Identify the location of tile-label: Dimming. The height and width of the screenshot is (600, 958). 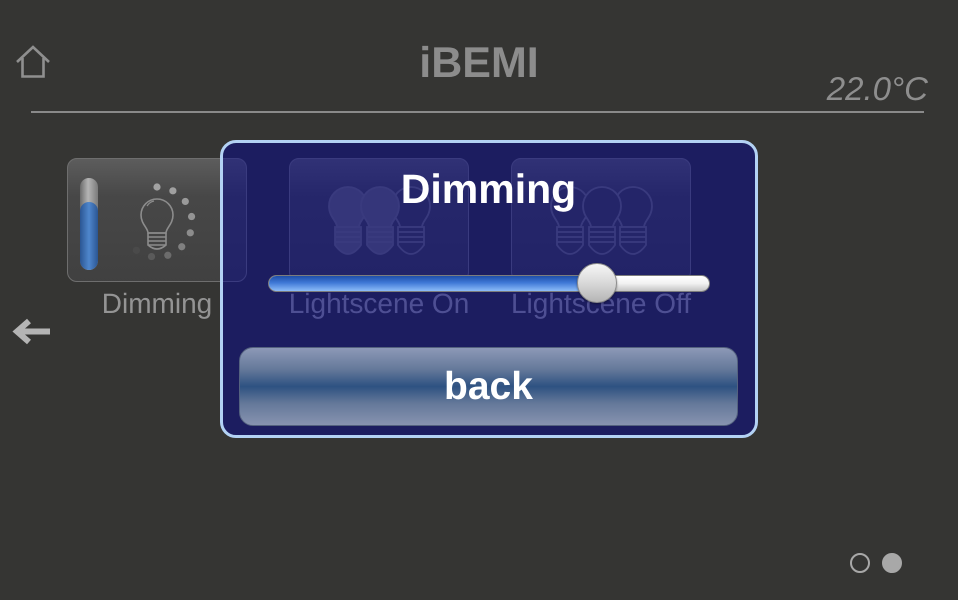
(157, 304).